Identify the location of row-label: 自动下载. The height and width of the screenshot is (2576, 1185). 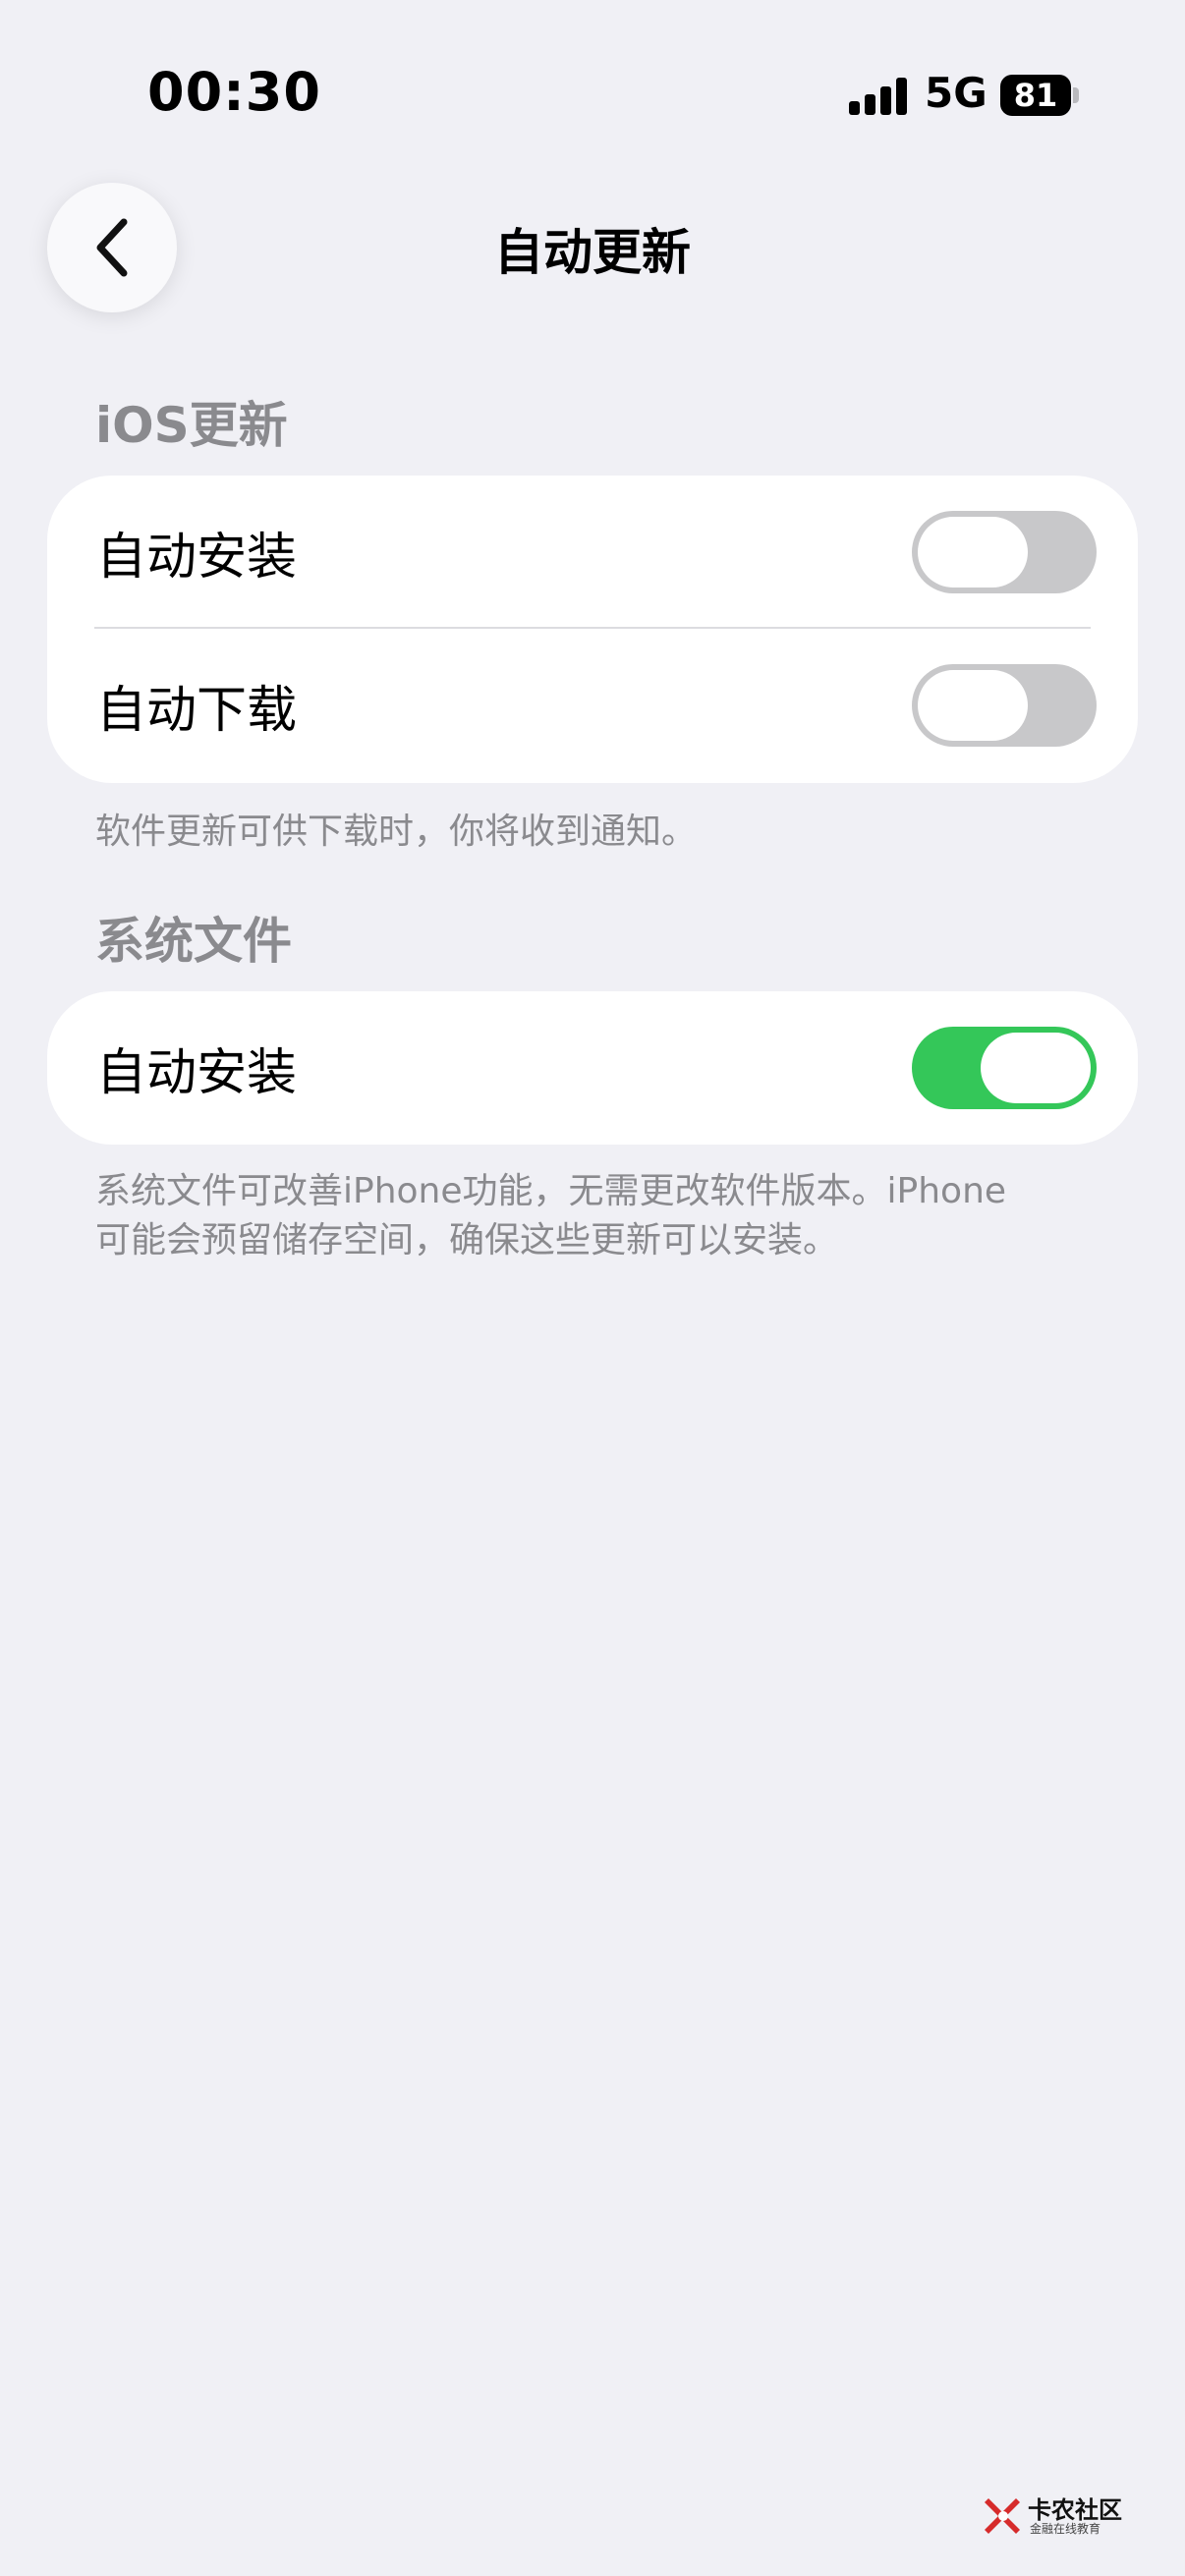
(197, 711).